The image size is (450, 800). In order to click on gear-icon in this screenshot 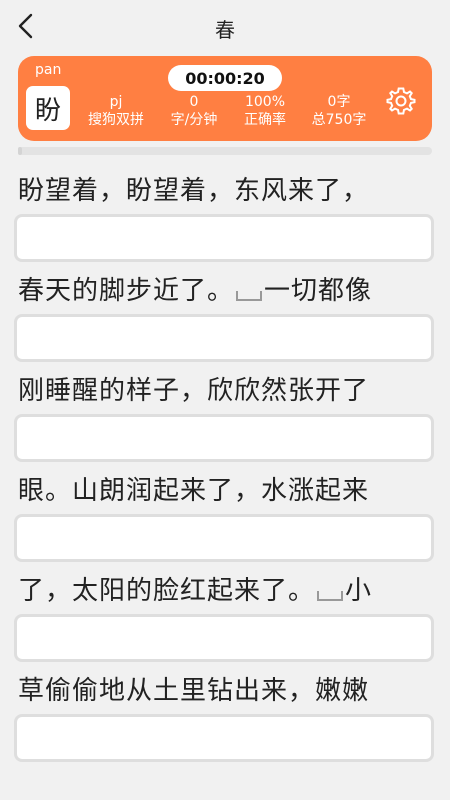, I will do `click(401, 101)`.